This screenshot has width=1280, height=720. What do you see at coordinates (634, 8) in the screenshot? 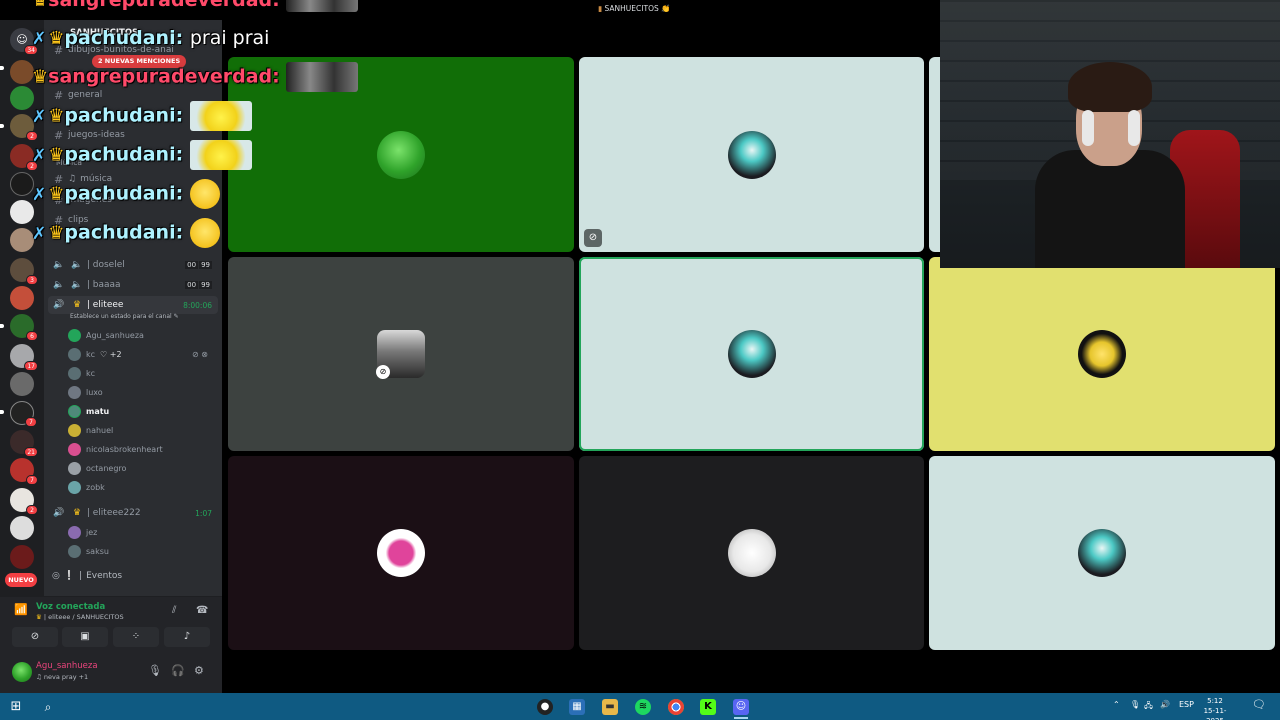
I see `stage-title: ▮ SANHUECITOS 👏` at bounding box center [634, 8].